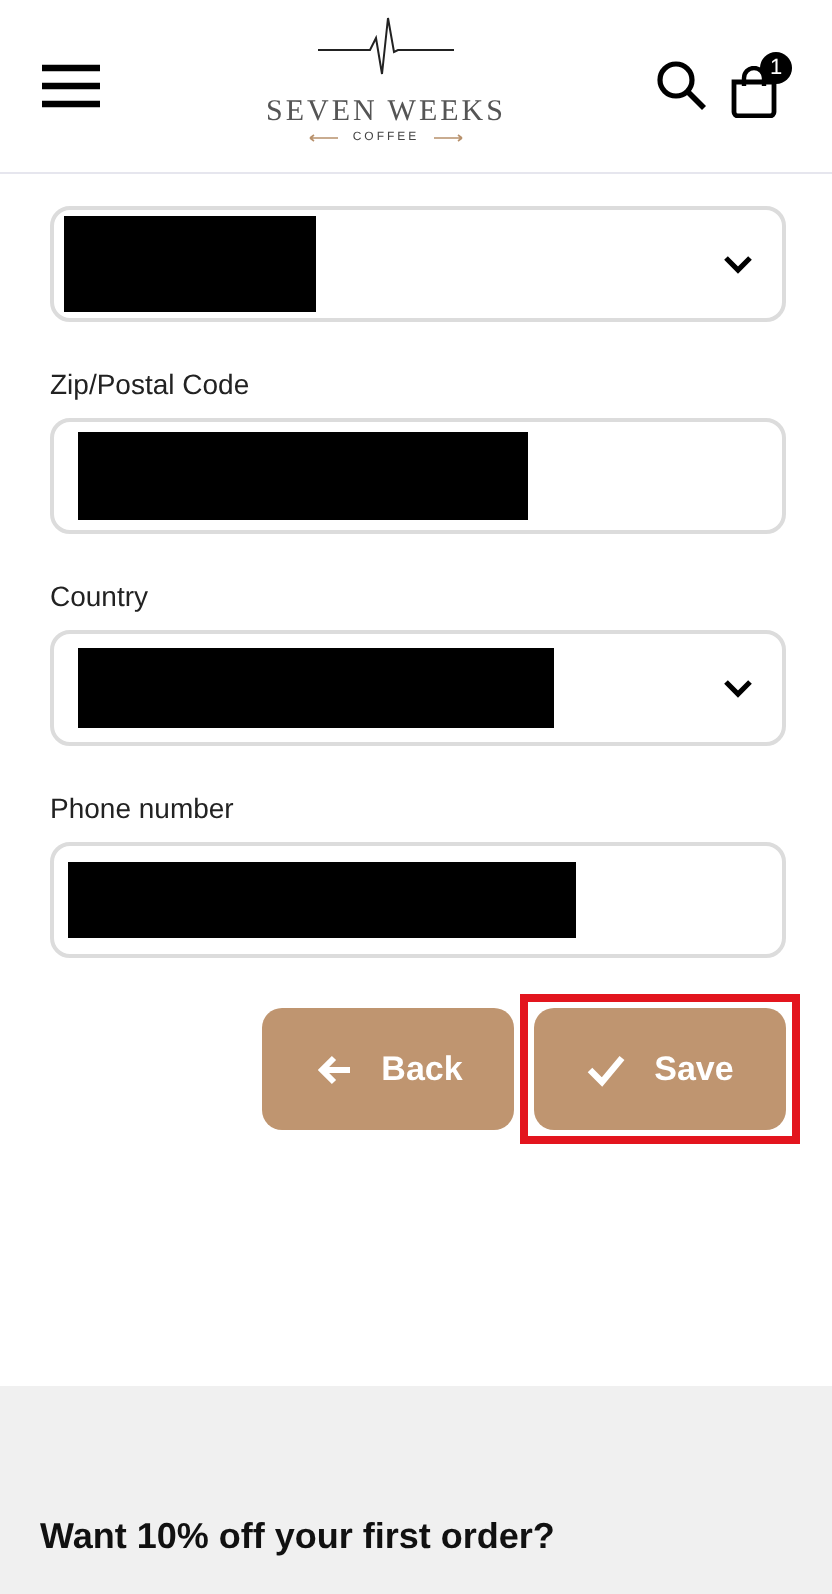 This screenshot has height=1594, width=832. I want to click on search-icon, so click(682, 86).